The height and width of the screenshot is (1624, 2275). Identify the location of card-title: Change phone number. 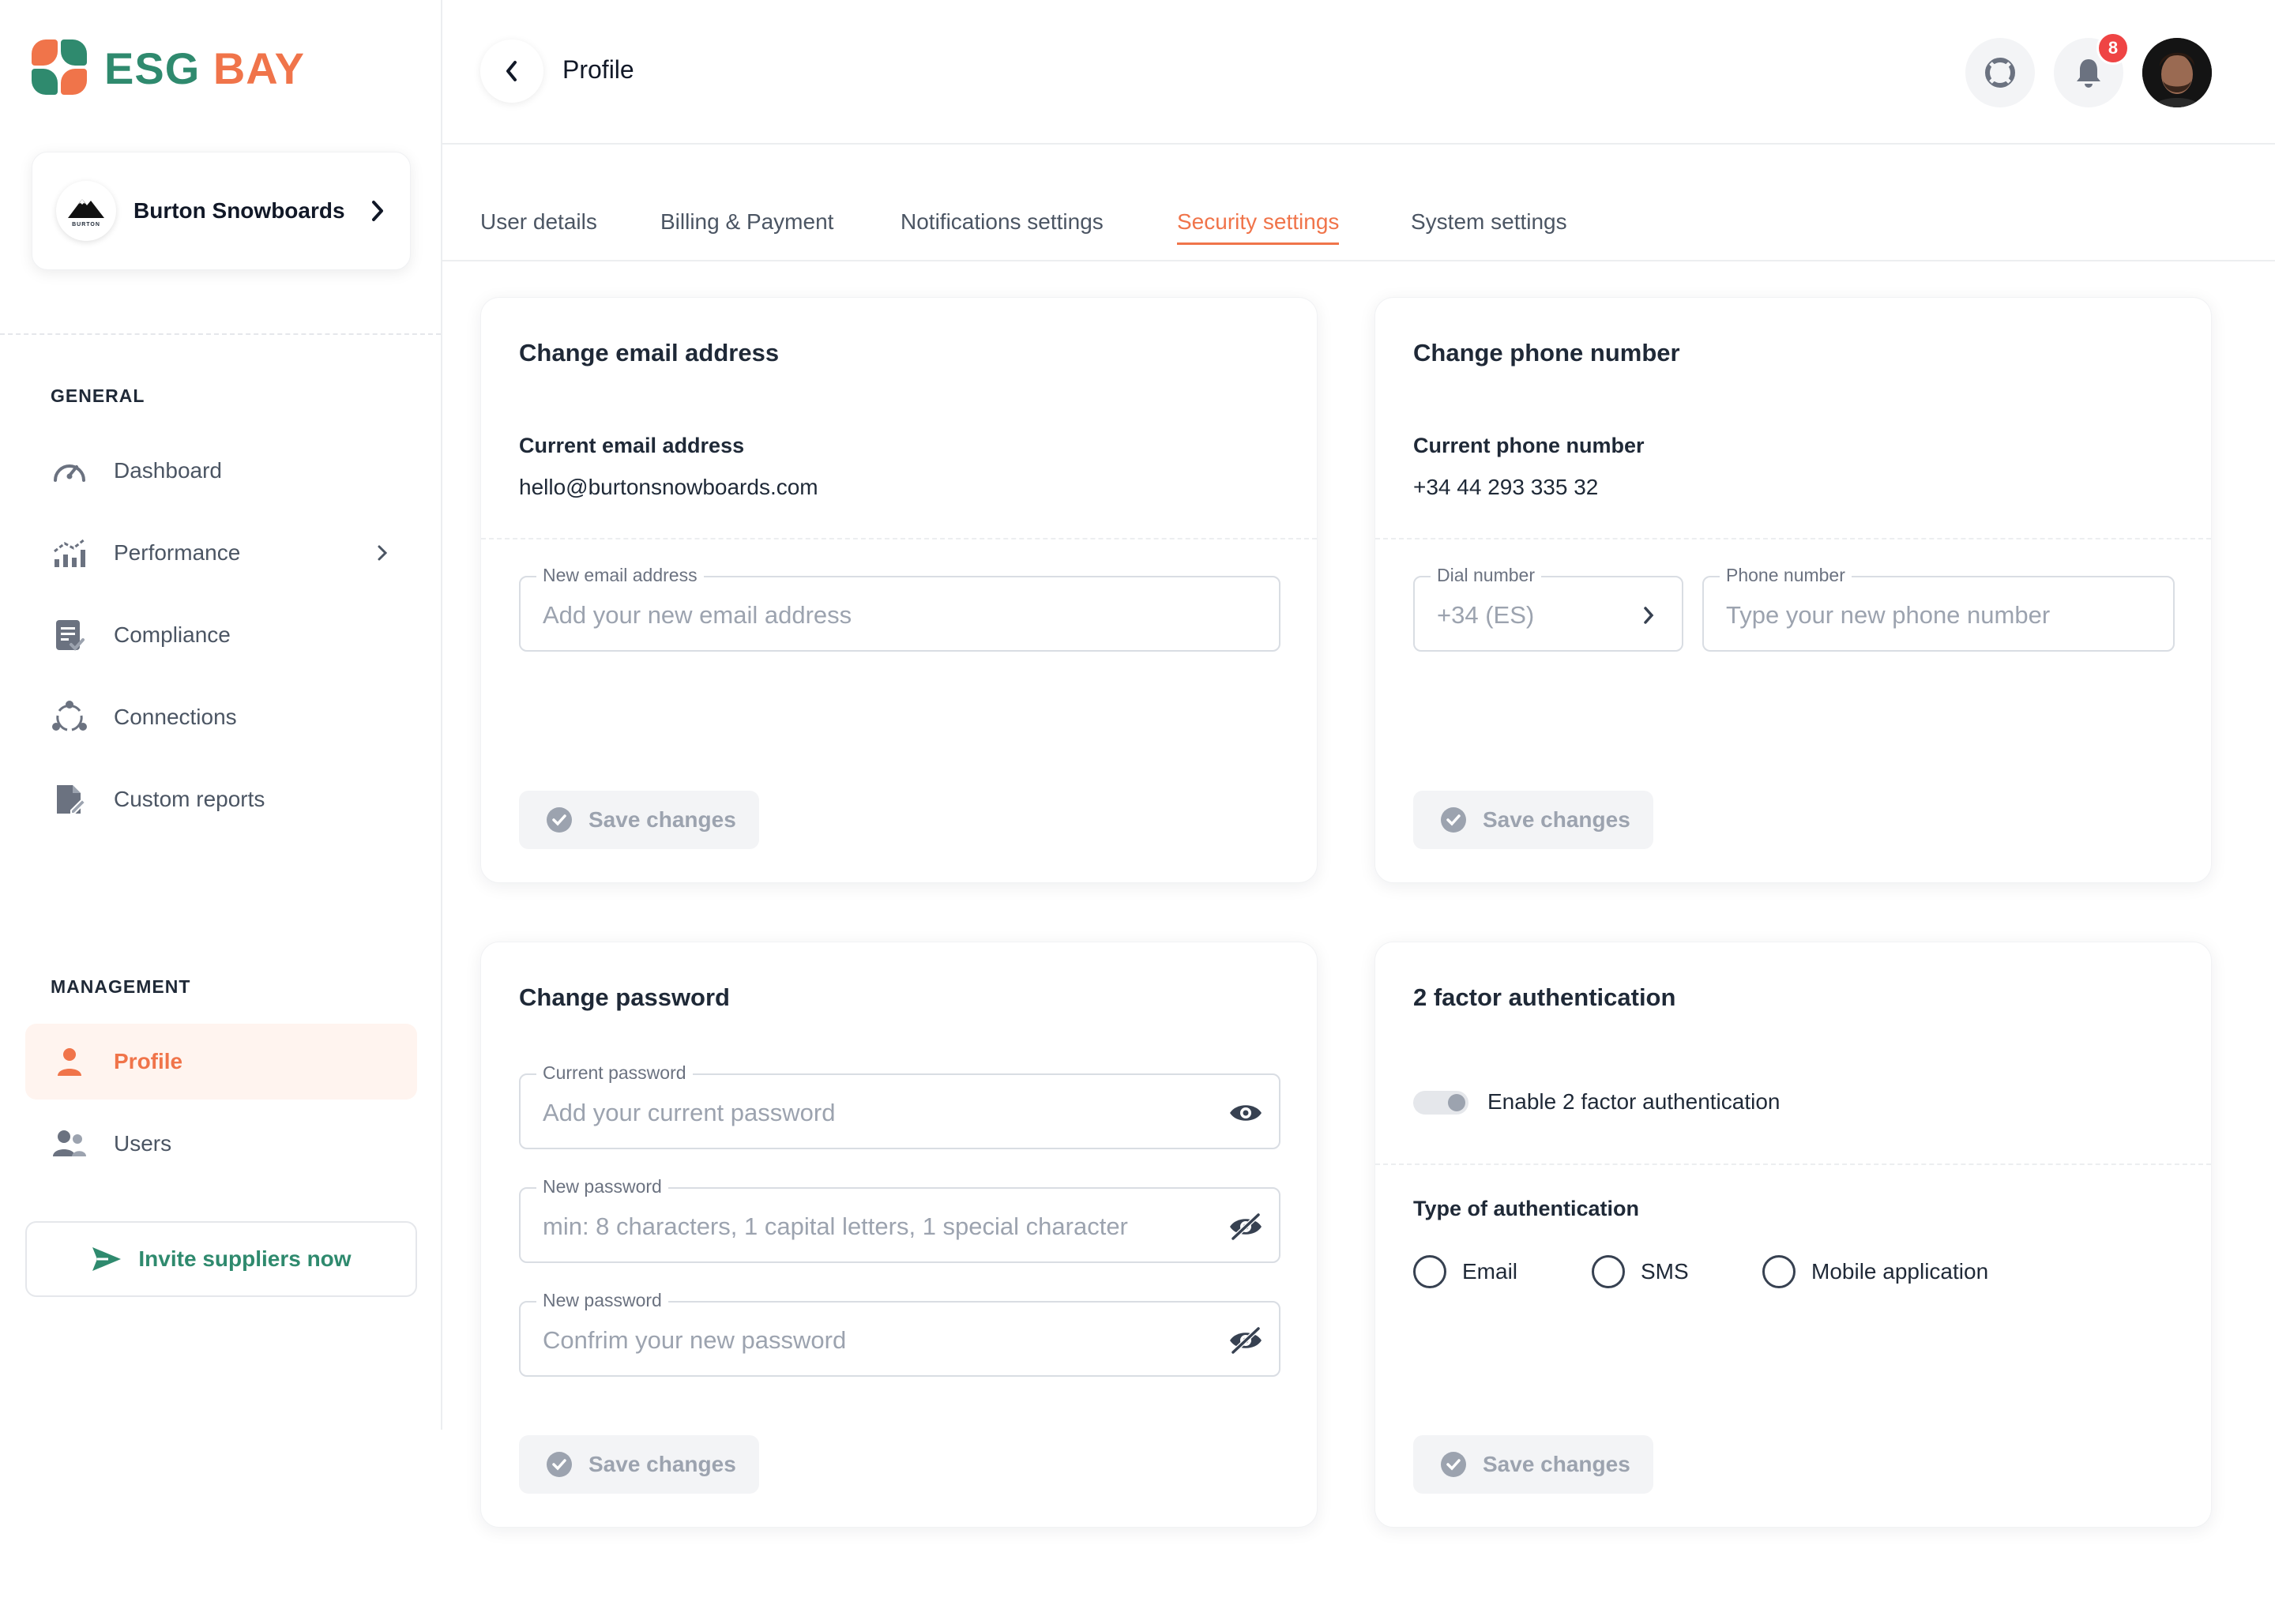
(1546, 353).